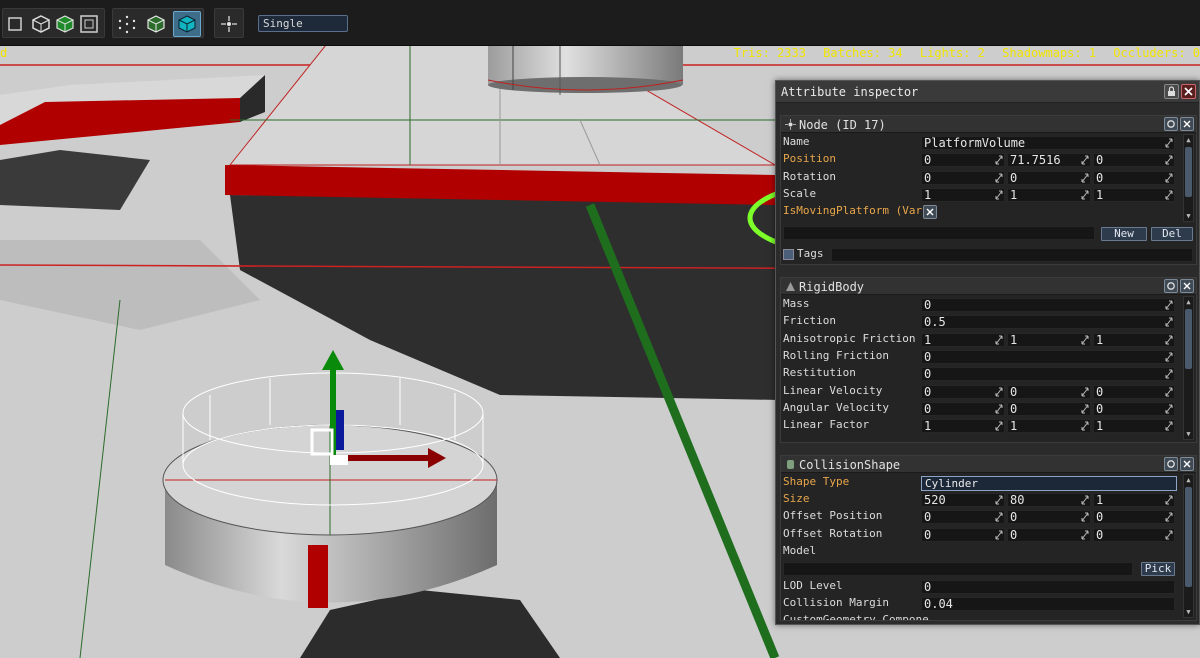 The image size is (1200, 658). I want to click on mass-field-1: 0, so click(1048, 305).